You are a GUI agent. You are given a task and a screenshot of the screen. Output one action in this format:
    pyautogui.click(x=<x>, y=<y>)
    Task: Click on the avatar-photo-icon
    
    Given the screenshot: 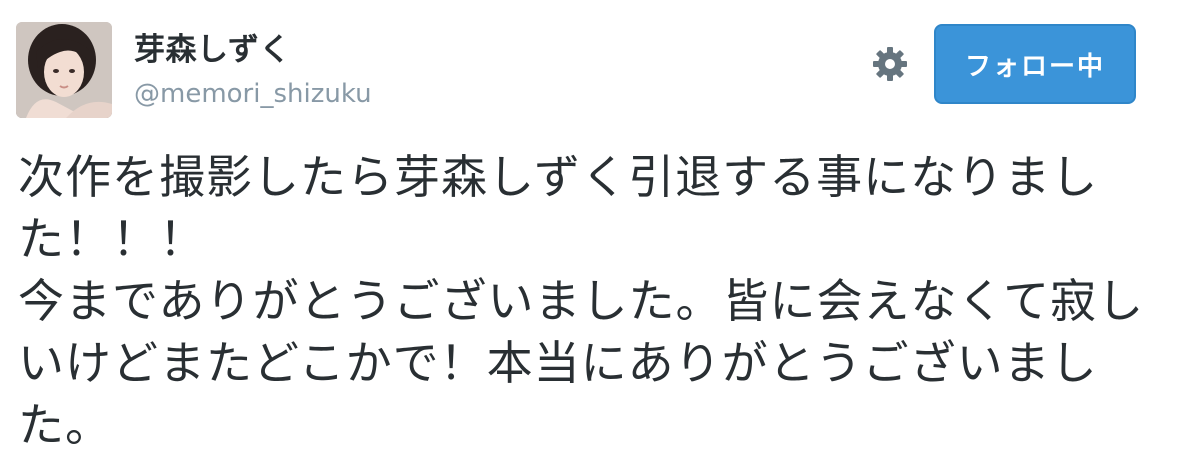 What is the action you would take?
    pyautogui.click(x=64, y=70)
    